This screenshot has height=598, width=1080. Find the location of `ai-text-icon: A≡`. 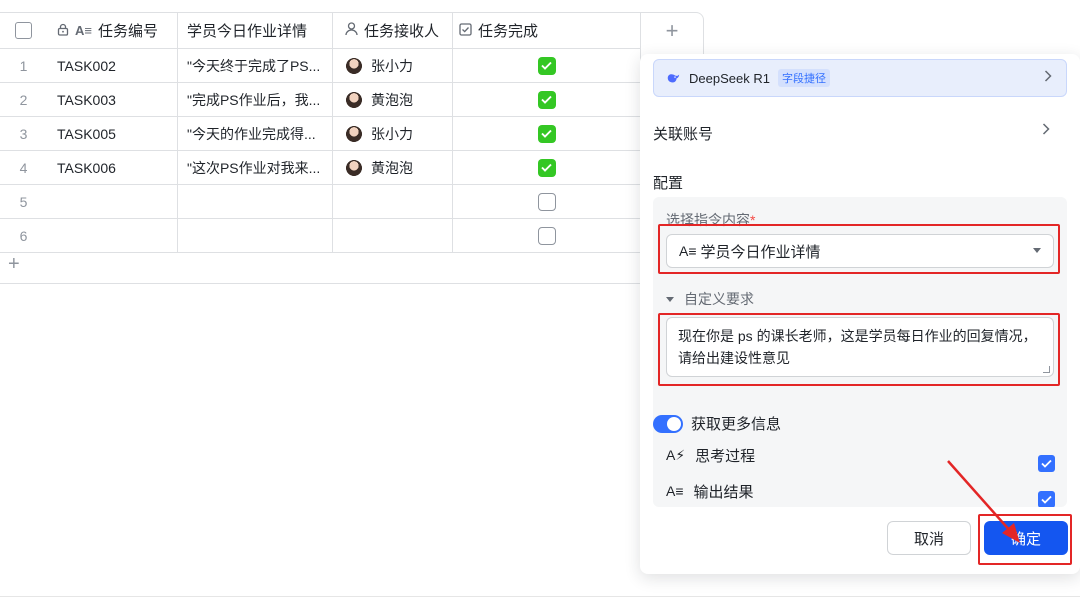

ai-text-icon: A≡ is located at coordinates (675, 491).